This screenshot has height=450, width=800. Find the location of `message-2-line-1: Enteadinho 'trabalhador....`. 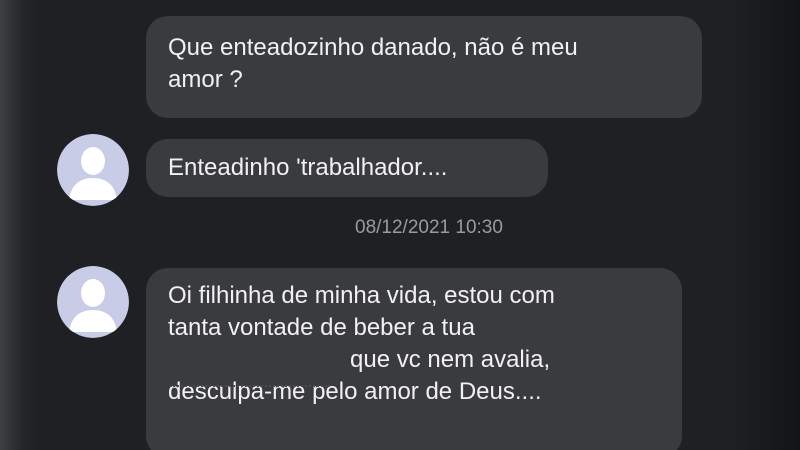

message-2-line-1: Enteadinho 'trabalhador.... is located at coordinates (308, 167).